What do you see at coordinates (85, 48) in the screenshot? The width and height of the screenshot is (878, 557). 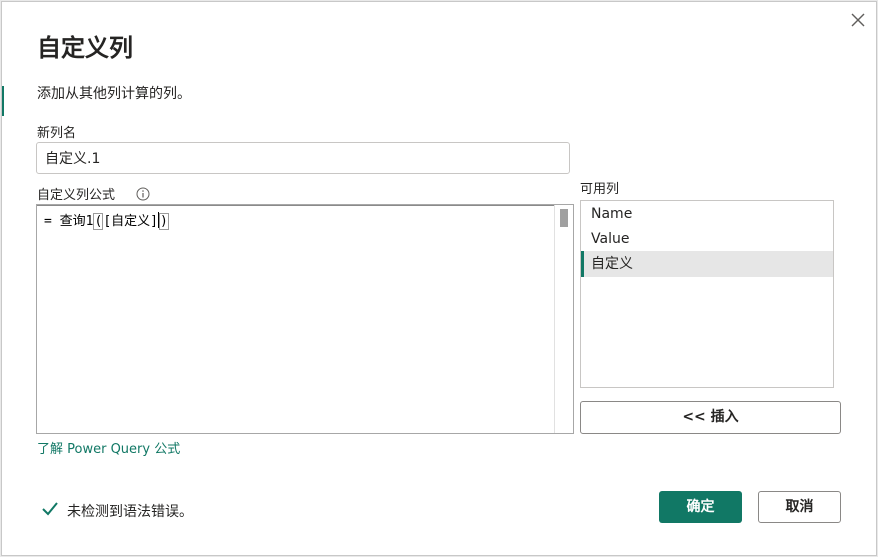 I see `dialog-title: 自定义列` at bounding box center [85, 48].